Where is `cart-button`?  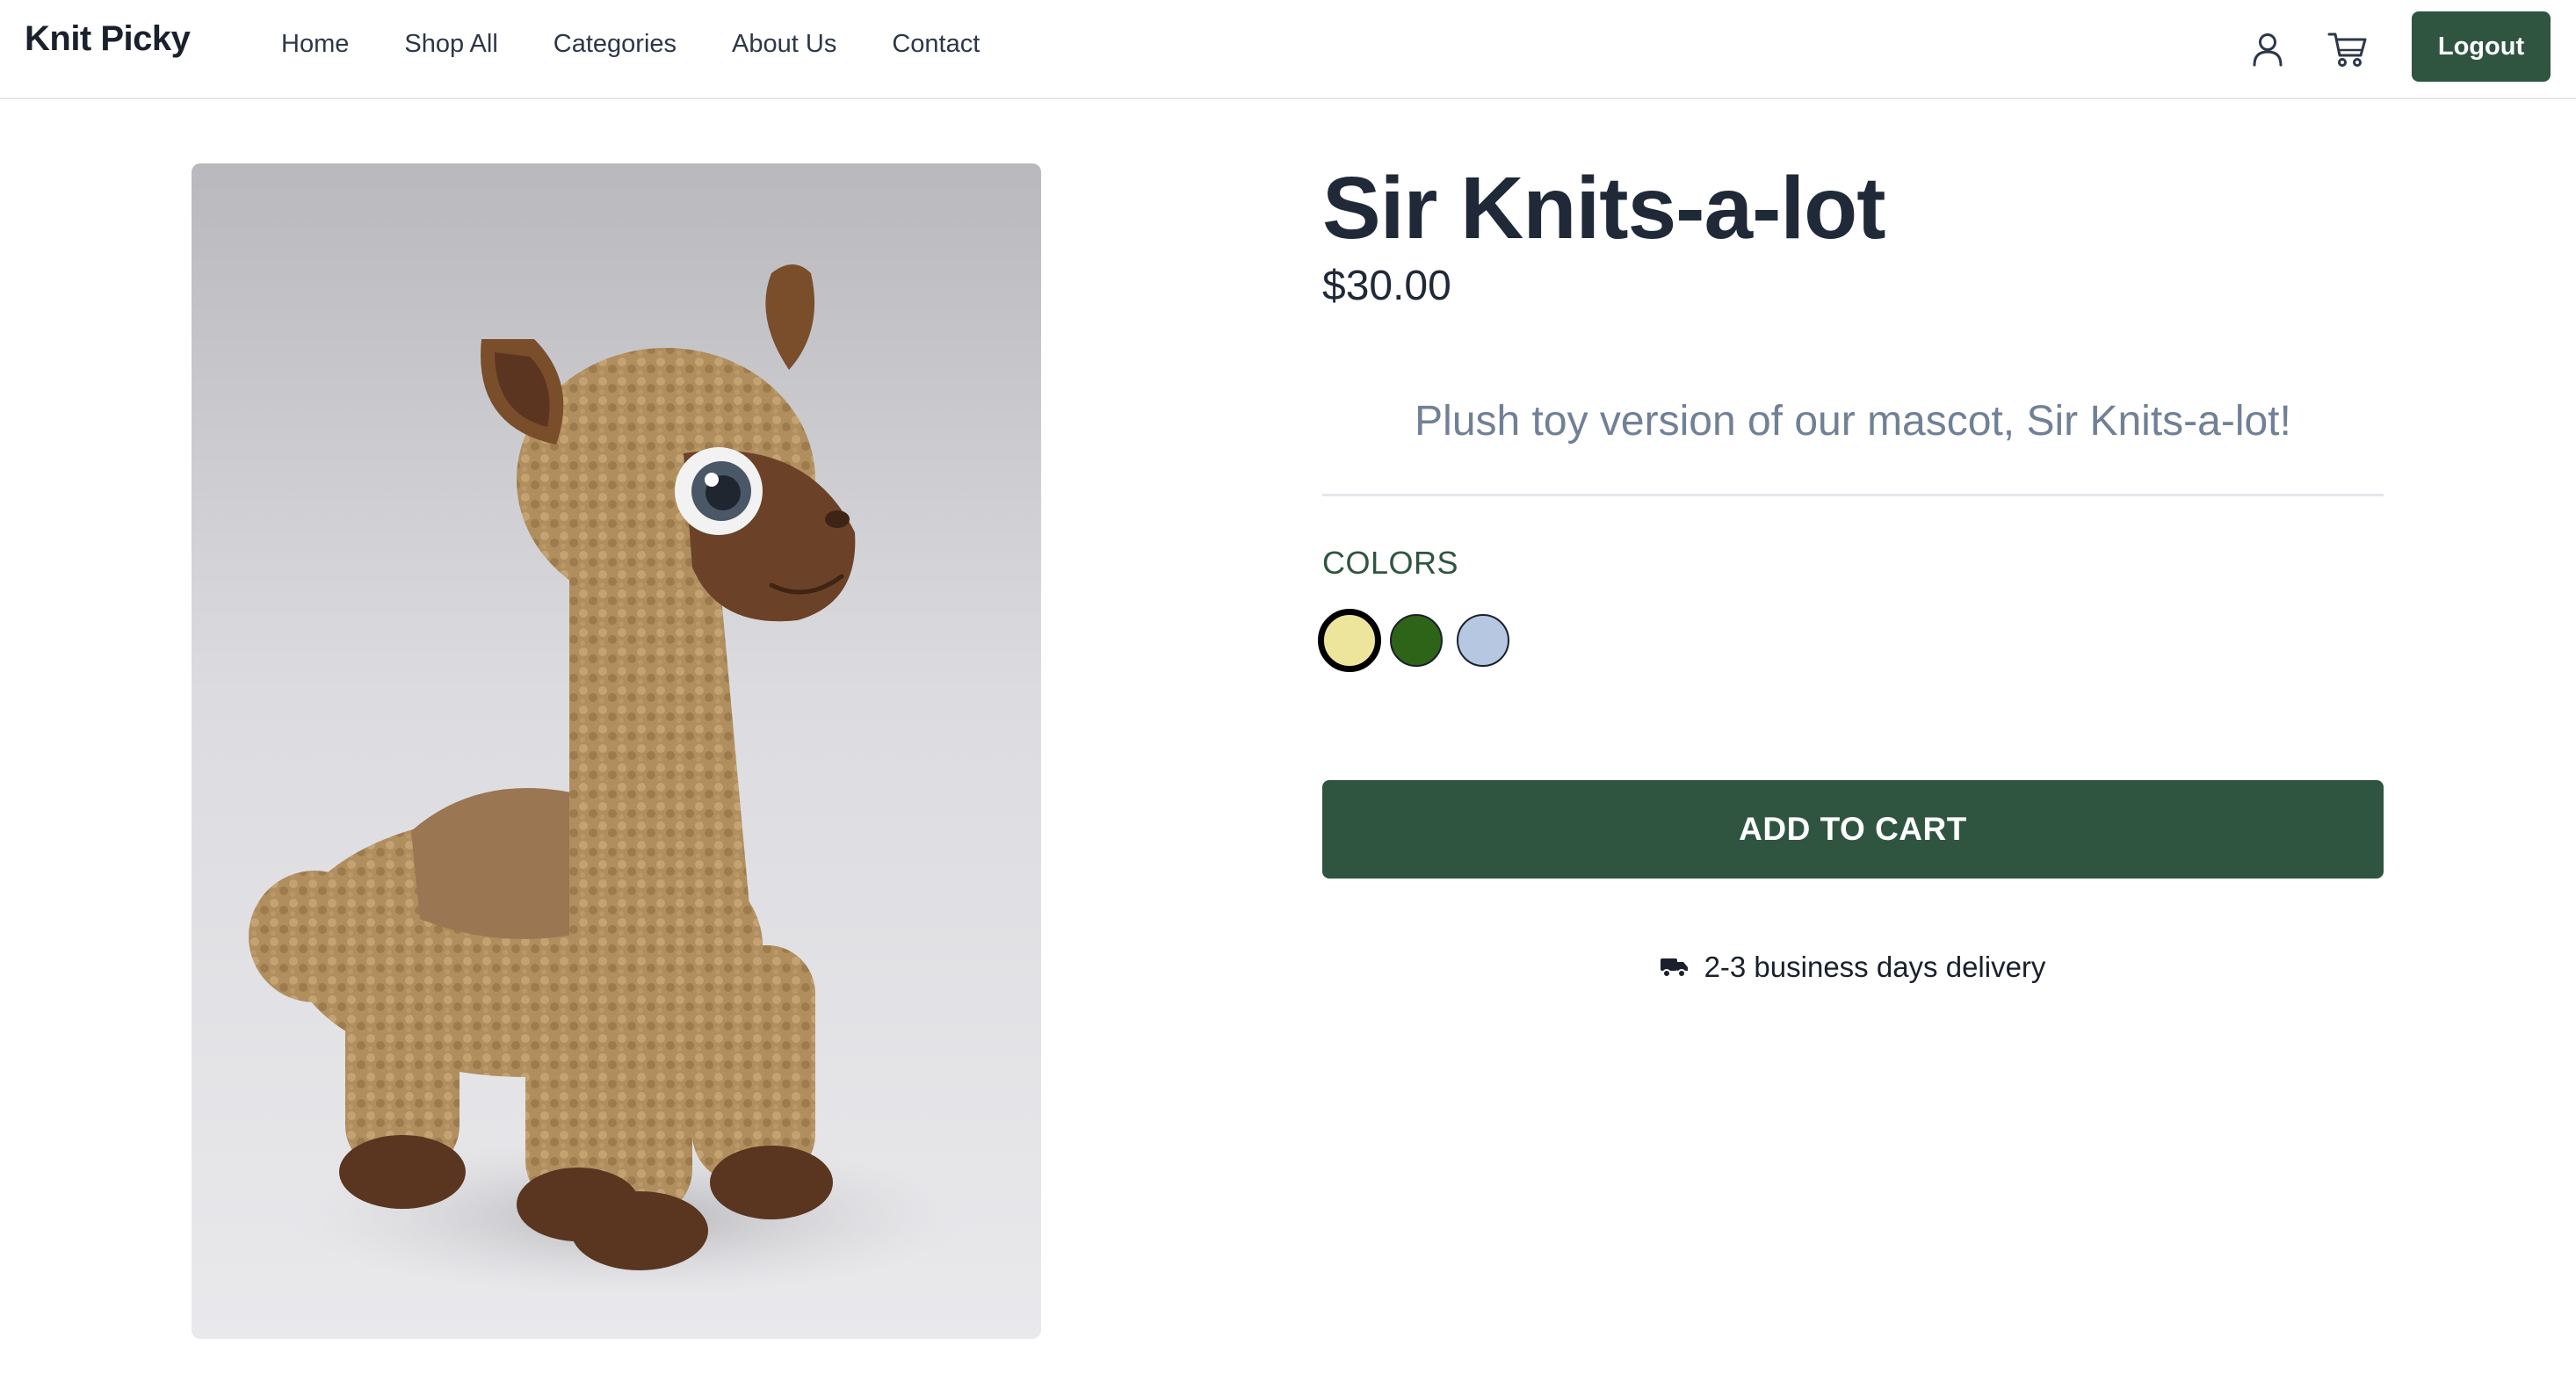 cart-button is located at coordinates (2347, 49).